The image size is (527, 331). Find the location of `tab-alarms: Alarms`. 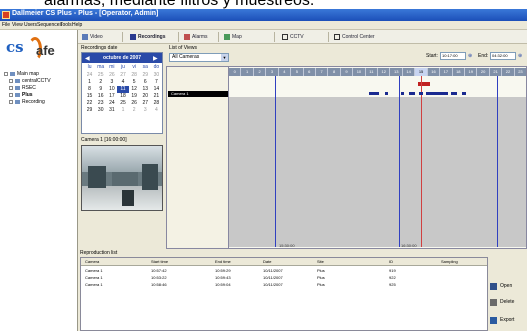

tab-alarms: Alarms is located at coordinates (196, 37).